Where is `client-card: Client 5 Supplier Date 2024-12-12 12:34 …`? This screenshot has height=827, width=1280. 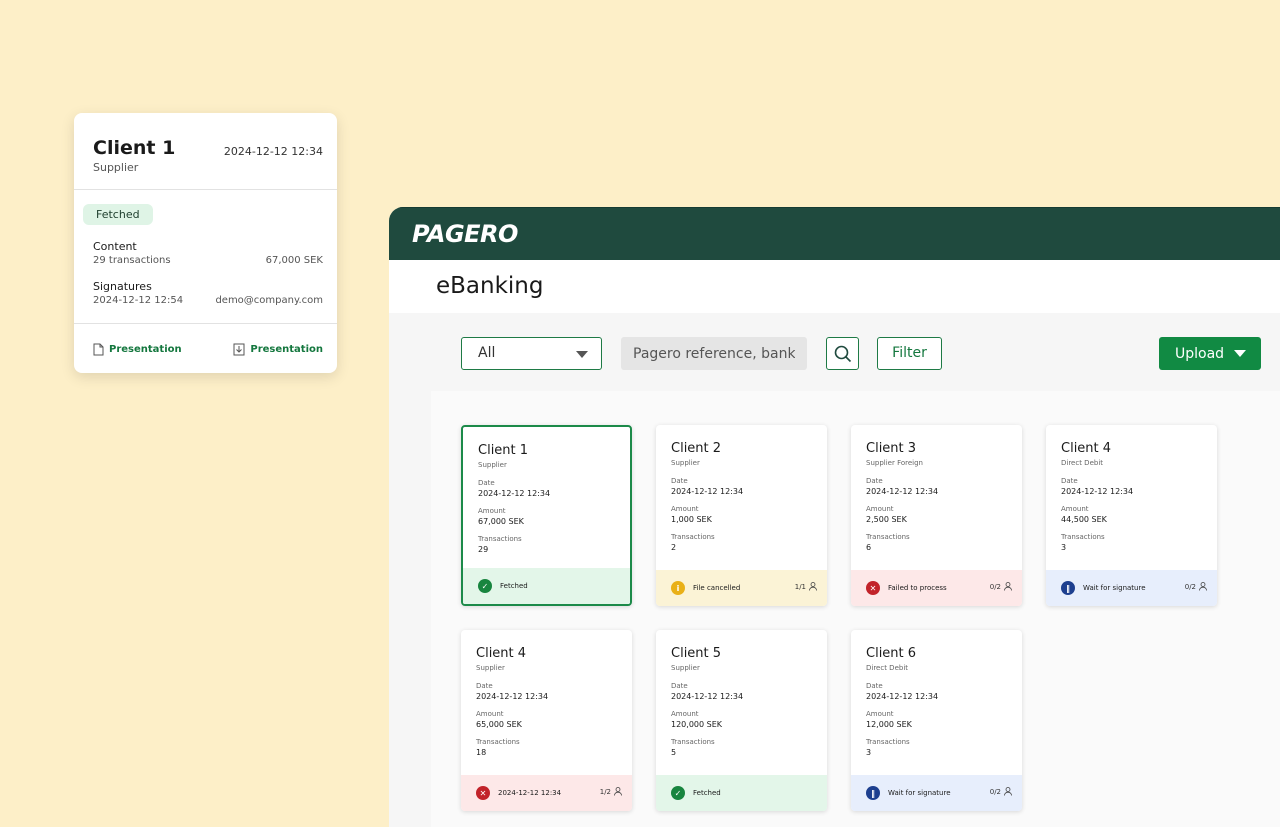
client-card: Client 5 Supplier Date 2024-12-12 12:34 … is located at coordinates (741, 720).